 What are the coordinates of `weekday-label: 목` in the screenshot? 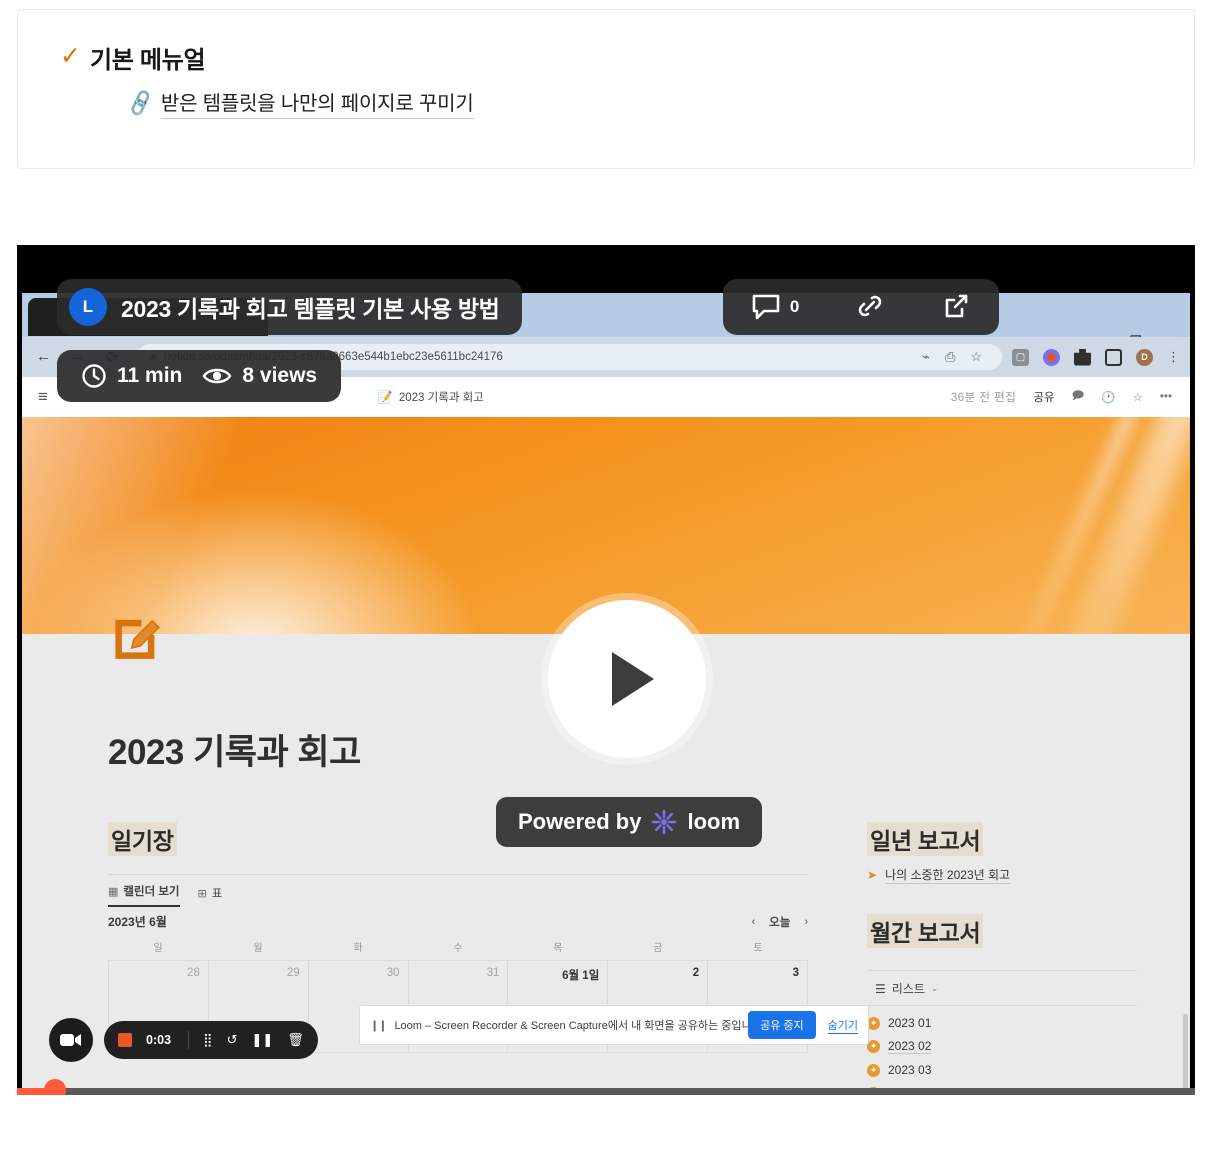 It's located at (558, 948).